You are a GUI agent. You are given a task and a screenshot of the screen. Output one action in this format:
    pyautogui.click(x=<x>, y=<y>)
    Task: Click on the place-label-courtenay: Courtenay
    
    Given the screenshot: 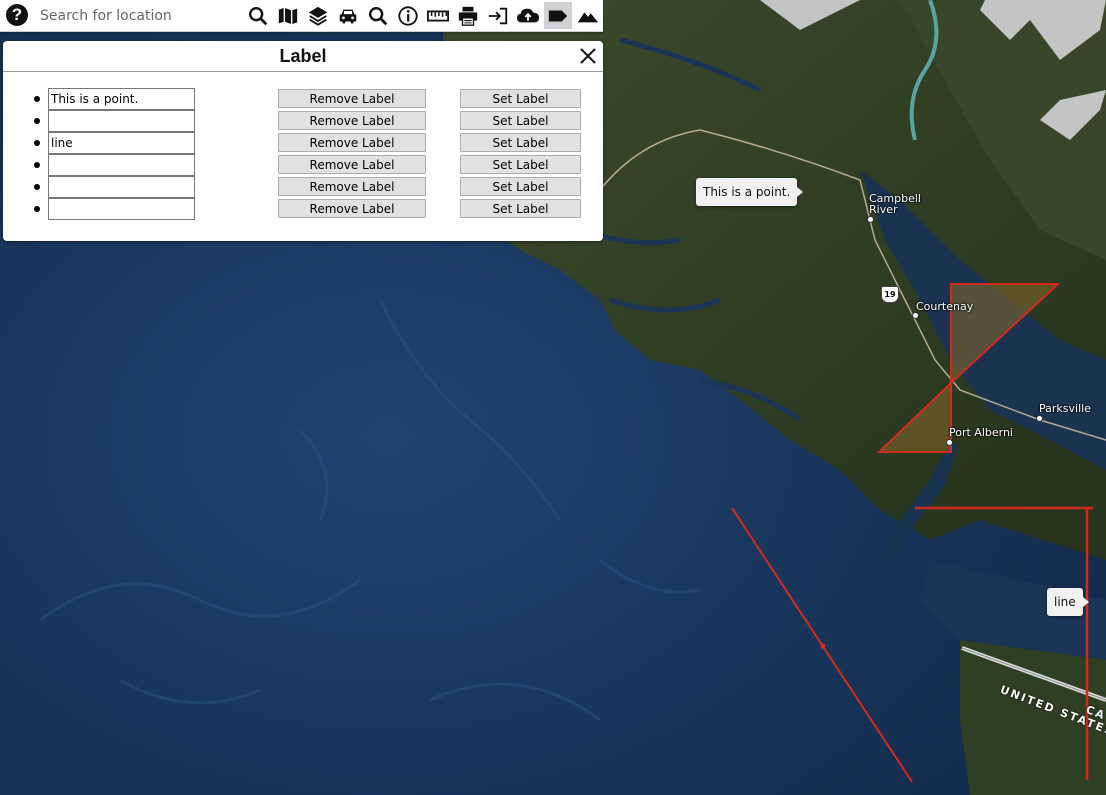 What is the action you would take?
    pyautogui.click(x=945, y=306)
    